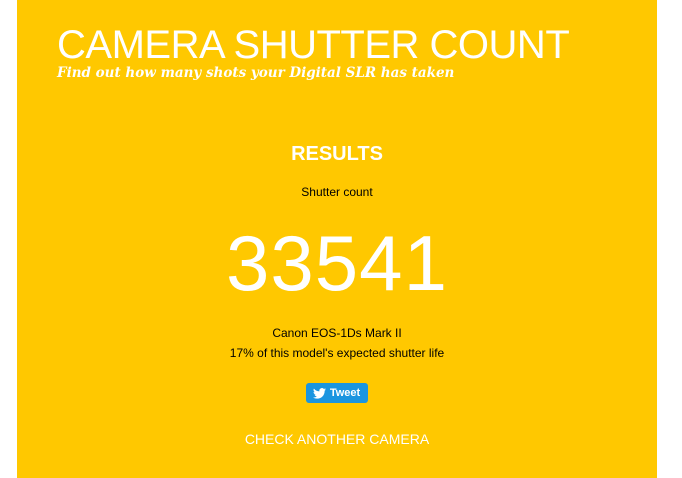  What do you see at coordinates (345, 393) in the screenshot?
I see `tweet-button-label: Tweet` at bounding box center [345, 393].